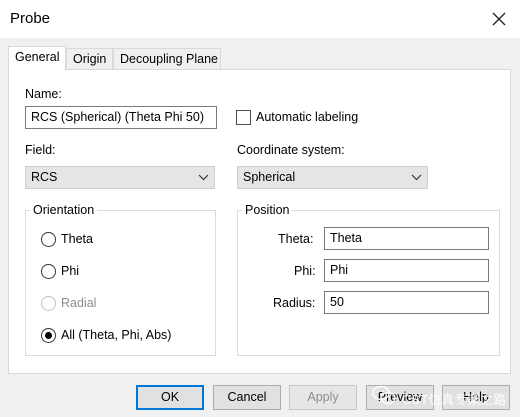 The image size is (520, 417). Describe the element at coordinates (48, 239) in the screenshot. I see `radio-theta` at that location.